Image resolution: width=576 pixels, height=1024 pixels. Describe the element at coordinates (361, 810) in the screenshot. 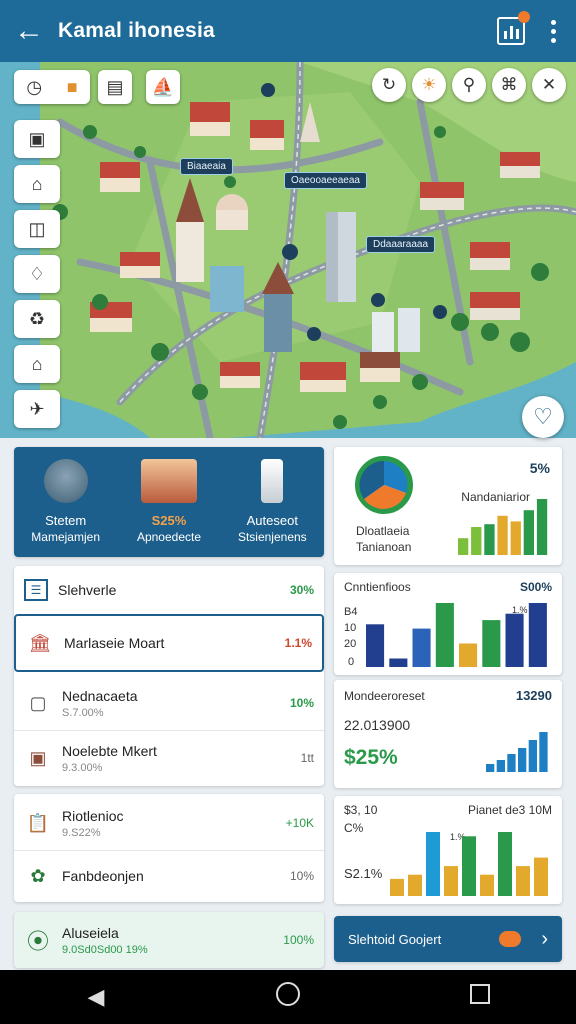

I see `panel-title: $3, 10` at that location.